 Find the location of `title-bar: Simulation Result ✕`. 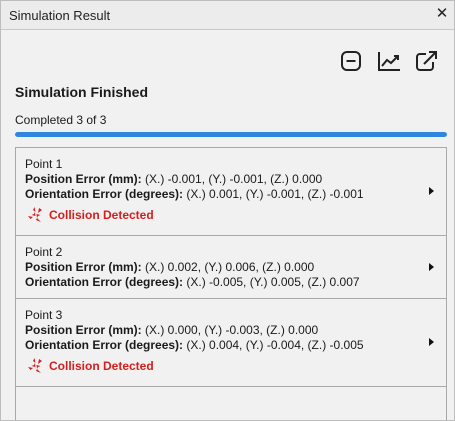

title-bar: Simulation Result ✕ is located at coordinates (227, 15).